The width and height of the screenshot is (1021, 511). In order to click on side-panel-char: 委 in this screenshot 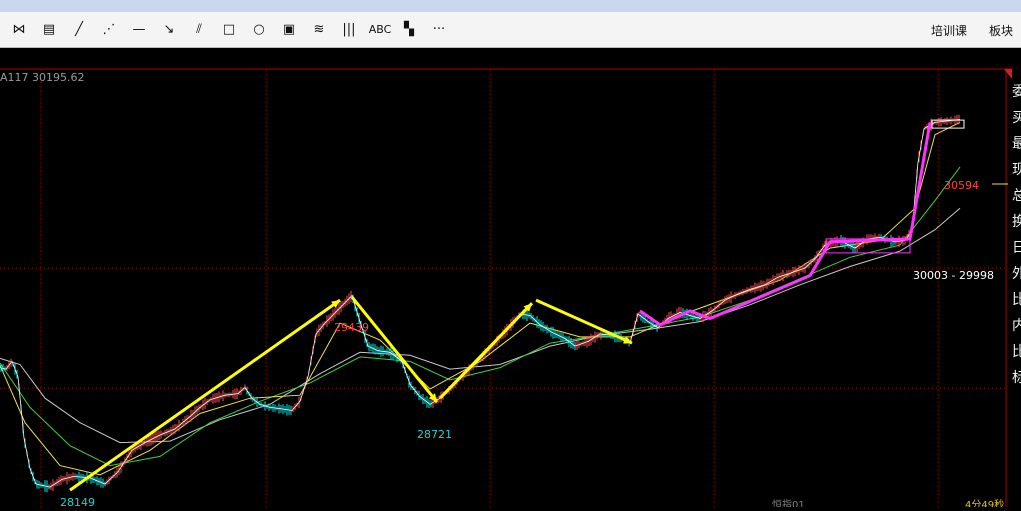, I will do `click(1016, 92)`.